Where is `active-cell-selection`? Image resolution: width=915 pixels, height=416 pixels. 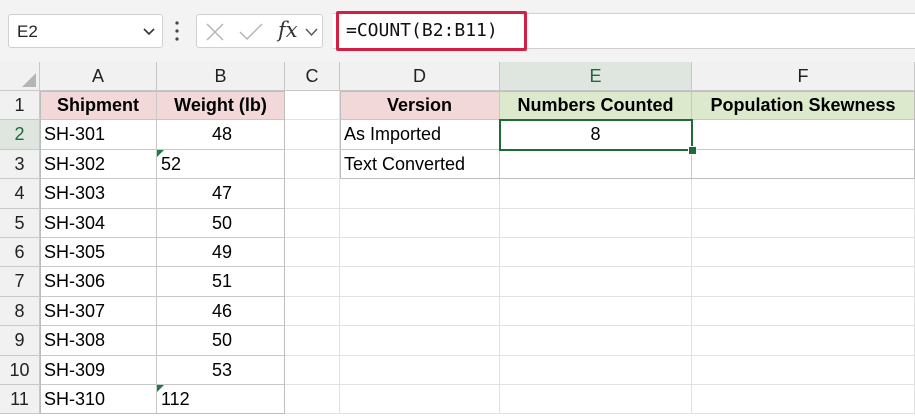 active-cell-selection is located at coordinates (596, 135).